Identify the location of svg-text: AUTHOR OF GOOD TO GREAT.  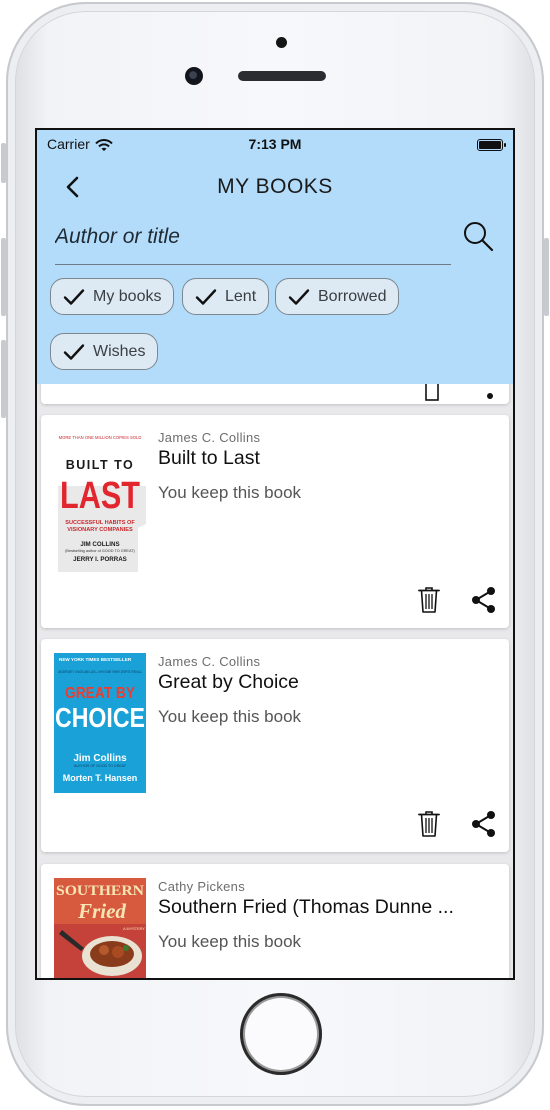
(100, 766).